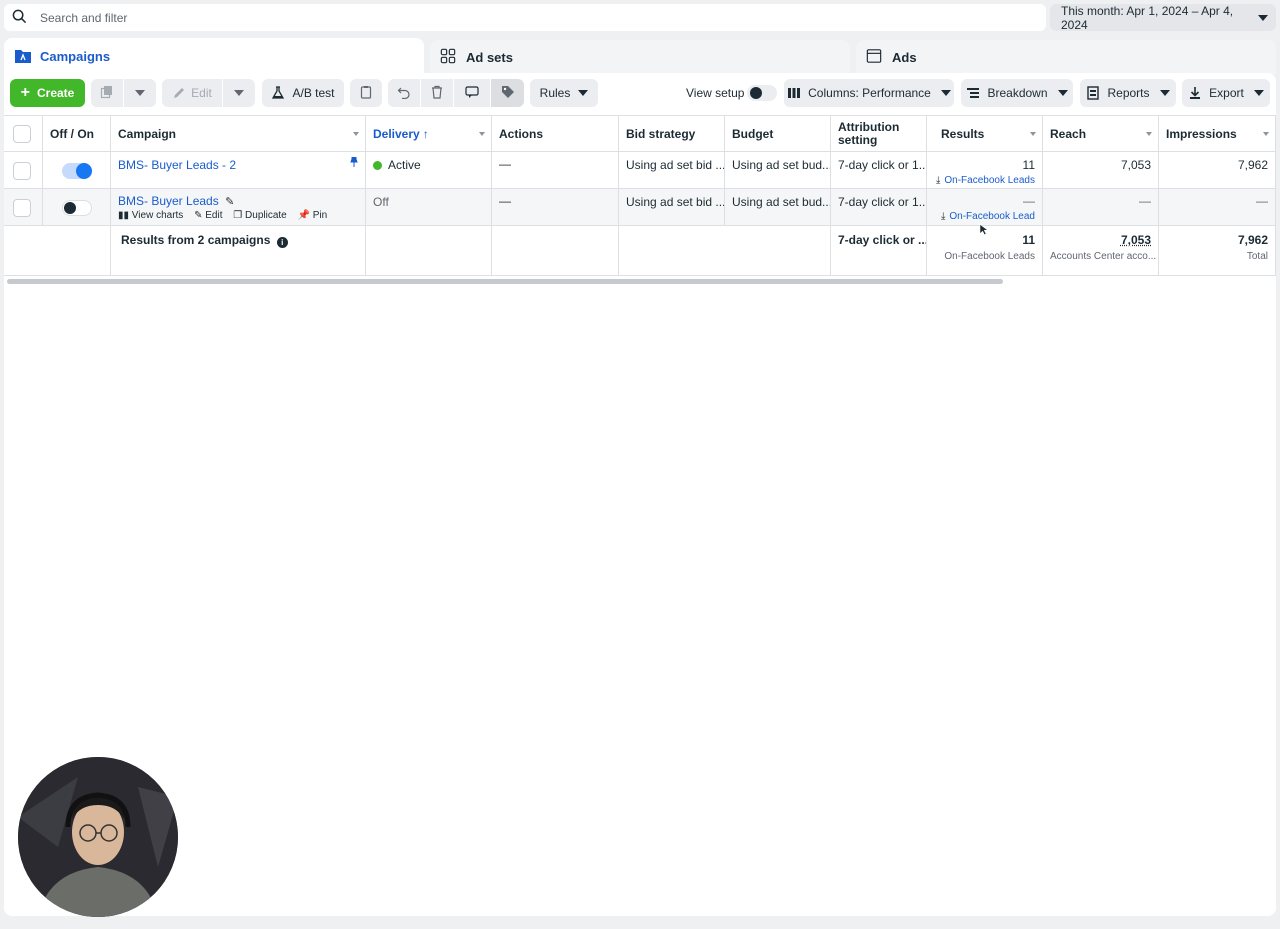 The image size is (1280, 929). What do you see at coordinates (196, 240) in the screenshot?
I see `summary-label: Results from 2 campaigns` at bounding box center [196, 240].